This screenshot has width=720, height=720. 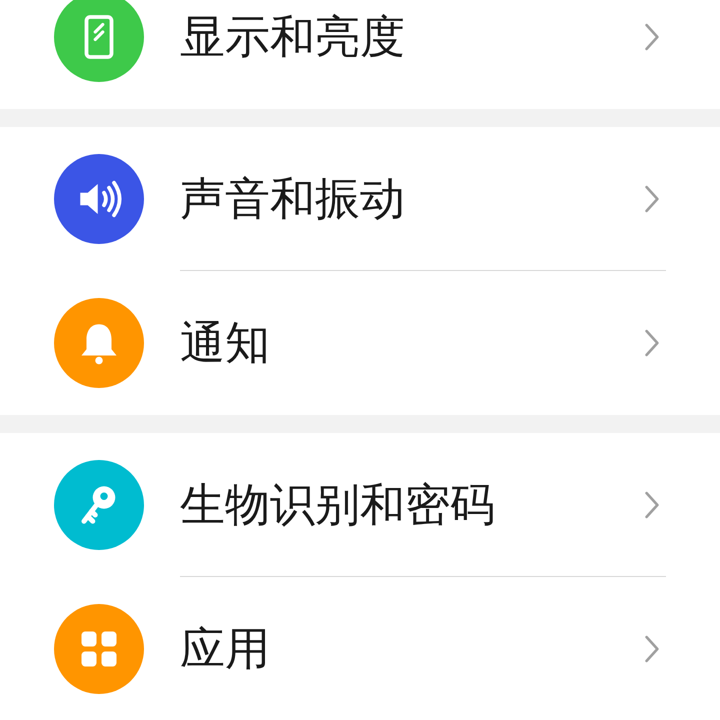 I want to click on item-label: 应用, so click(x=225, y=649).